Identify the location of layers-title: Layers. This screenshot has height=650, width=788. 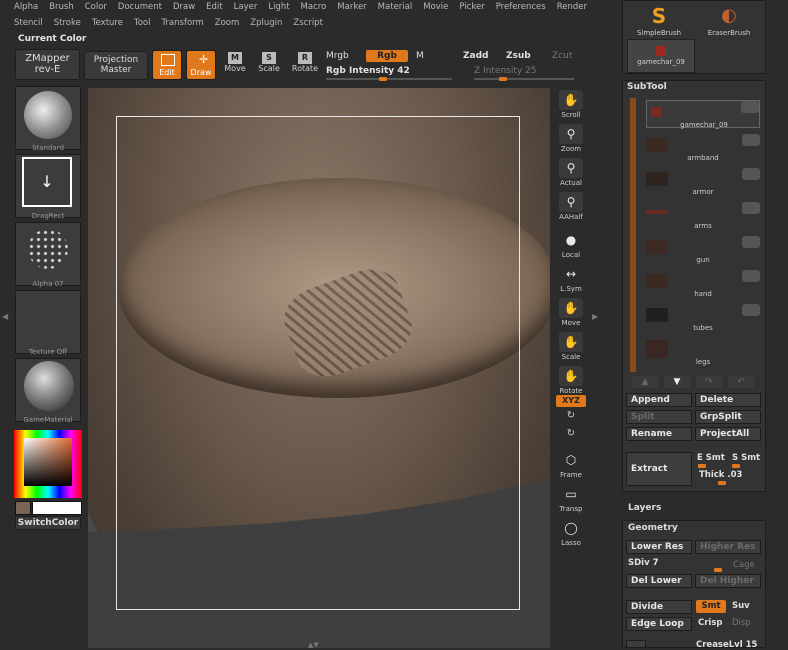
(644, 508).